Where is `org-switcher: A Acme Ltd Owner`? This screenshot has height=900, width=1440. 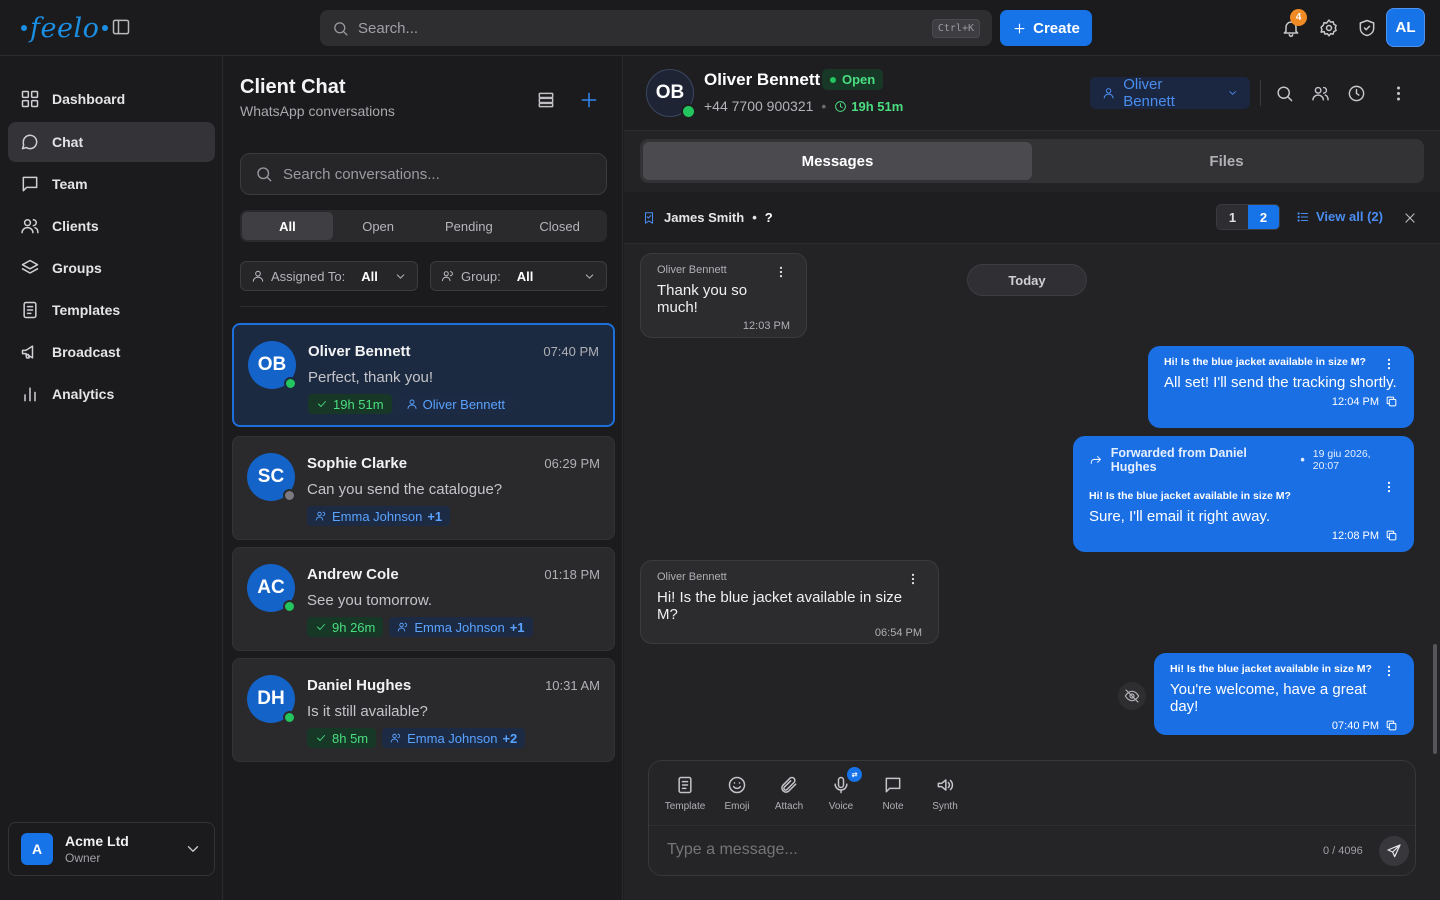 org-switcher: A Acme Ltd Owner is located at coordinates (111, 849).